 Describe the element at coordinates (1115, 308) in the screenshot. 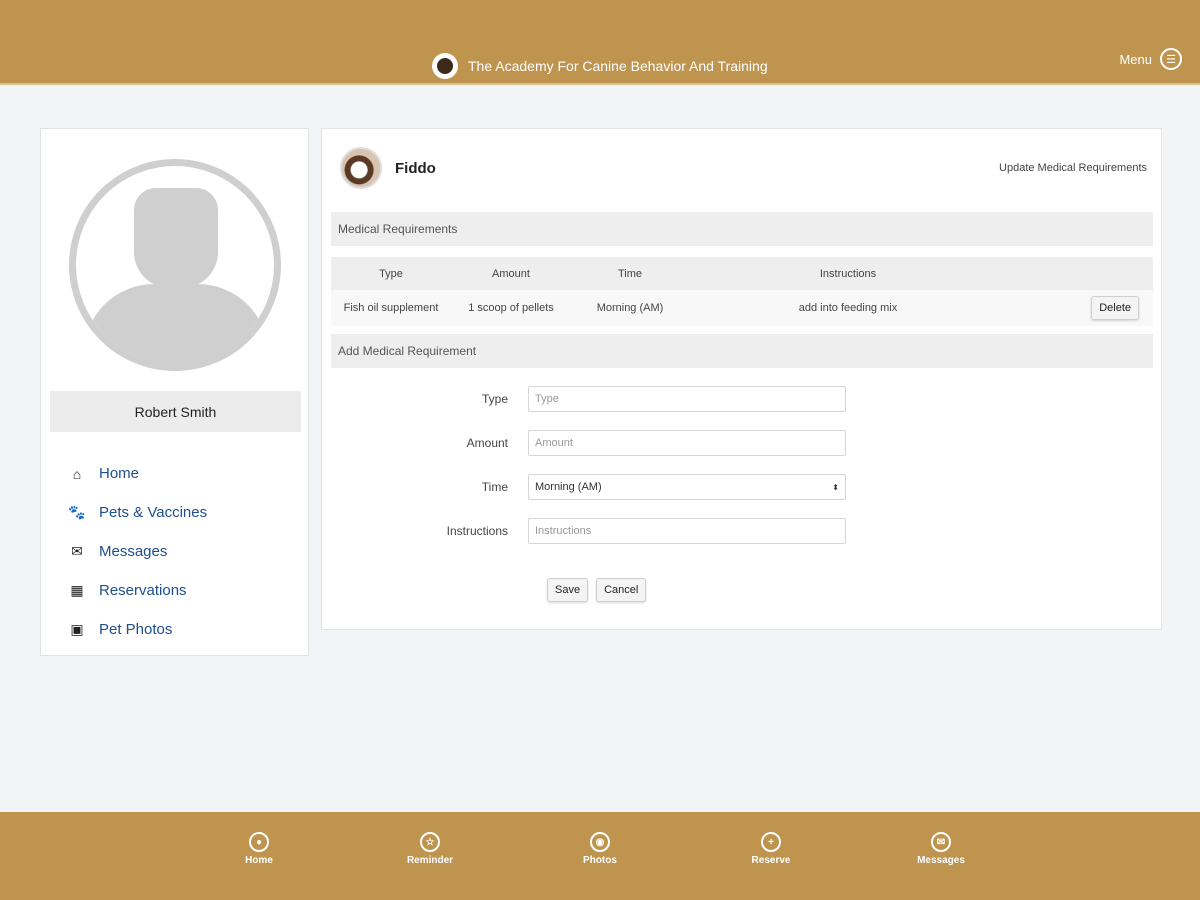

I see `delete-button: Delete` at that location.